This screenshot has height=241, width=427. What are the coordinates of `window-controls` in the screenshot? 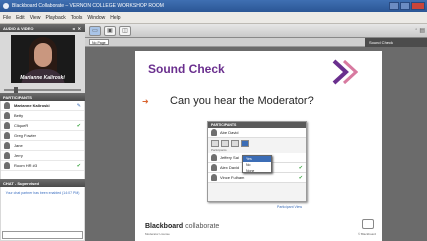 It's located at (407, 6).